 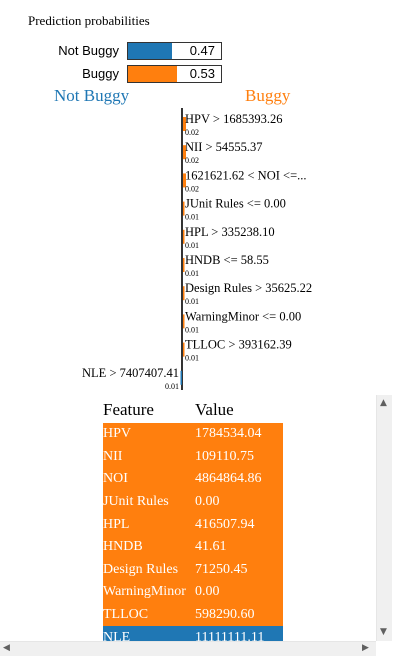 What do you see at coordinates (202, 73) in the screenshot?
I see `probability-value: 0.53` at bounding box center [202, 73].